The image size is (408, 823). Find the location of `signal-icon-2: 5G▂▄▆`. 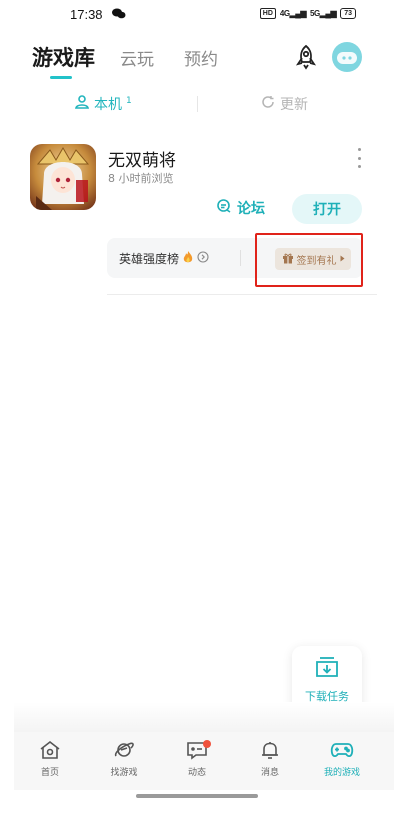

signal-icon-2: 5G▂▄▆ is located at coordinates (323, 13).